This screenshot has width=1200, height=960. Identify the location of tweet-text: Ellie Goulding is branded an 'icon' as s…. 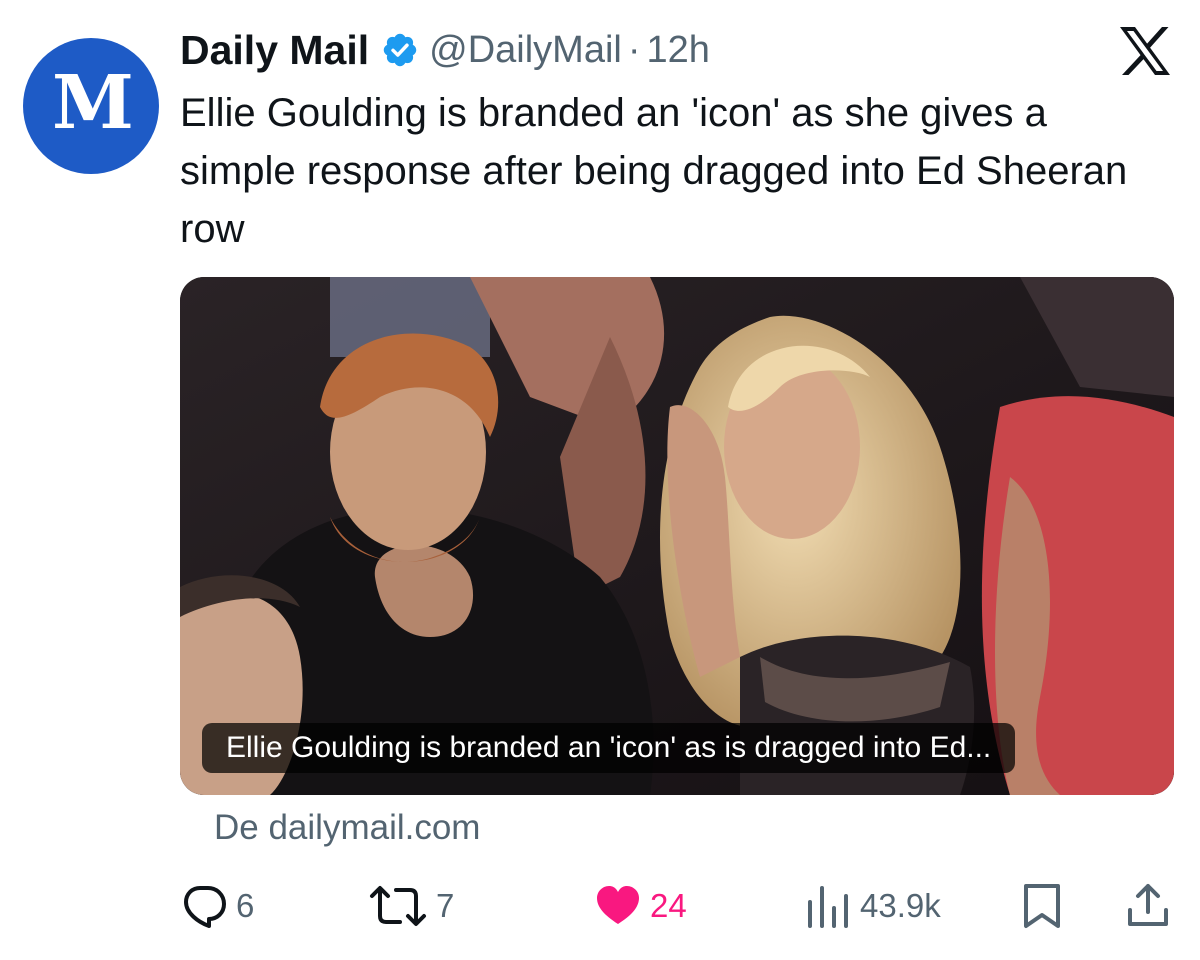
(654, 171).